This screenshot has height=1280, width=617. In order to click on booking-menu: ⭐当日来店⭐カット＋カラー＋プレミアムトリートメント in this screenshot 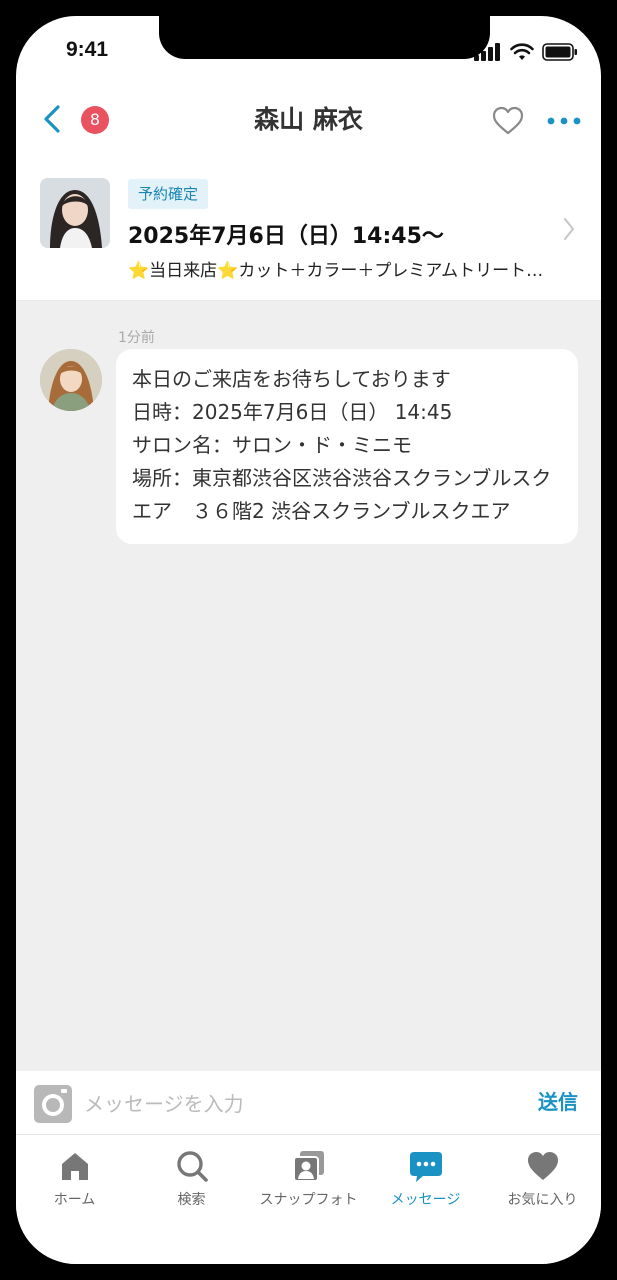, I will do `click(338, 271)`.